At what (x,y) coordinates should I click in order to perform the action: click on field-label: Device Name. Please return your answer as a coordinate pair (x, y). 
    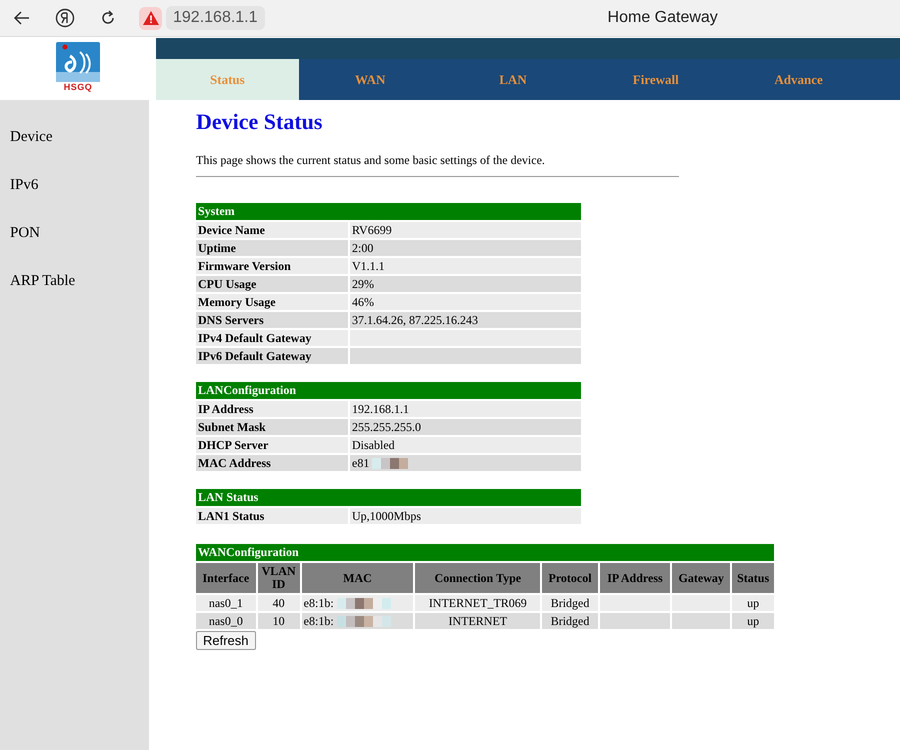
    Looking at the image, I should click on (272, 230).